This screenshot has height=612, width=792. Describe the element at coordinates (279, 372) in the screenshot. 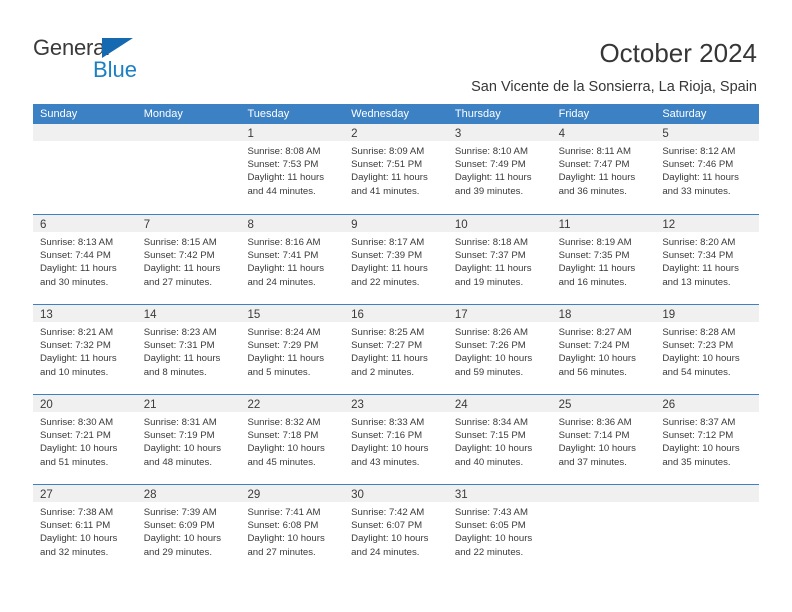

I see `daylight-duration-line2: and 5 minutes.` at that location.